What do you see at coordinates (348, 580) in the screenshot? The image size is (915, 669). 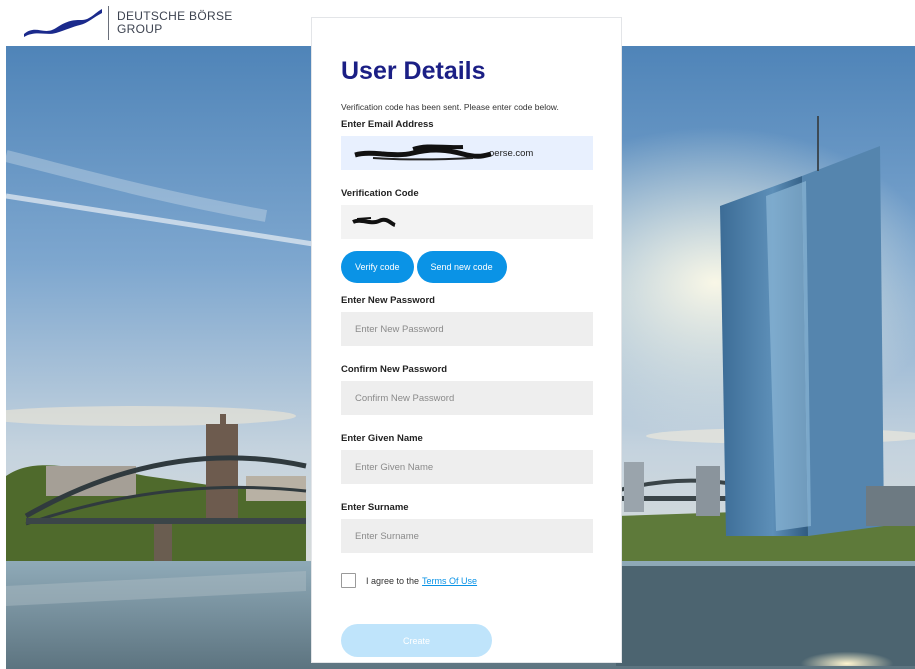 I see `terms-checkbox` at bounding box center [348, 580].